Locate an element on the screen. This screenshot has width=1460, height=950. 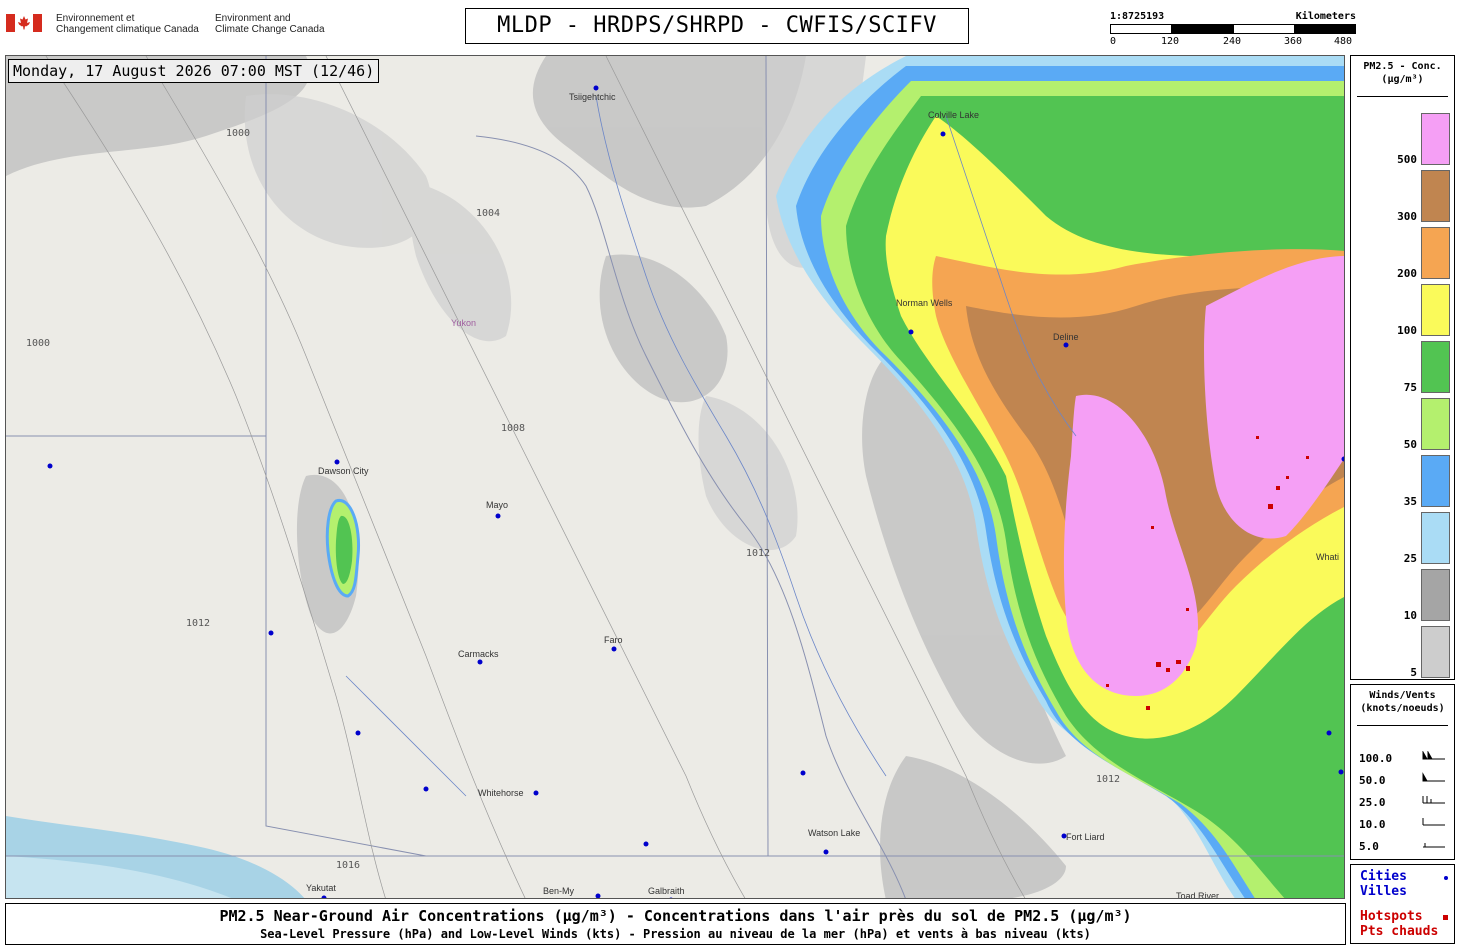
city-label: Norman Wells is located at coordinates (924, 303).